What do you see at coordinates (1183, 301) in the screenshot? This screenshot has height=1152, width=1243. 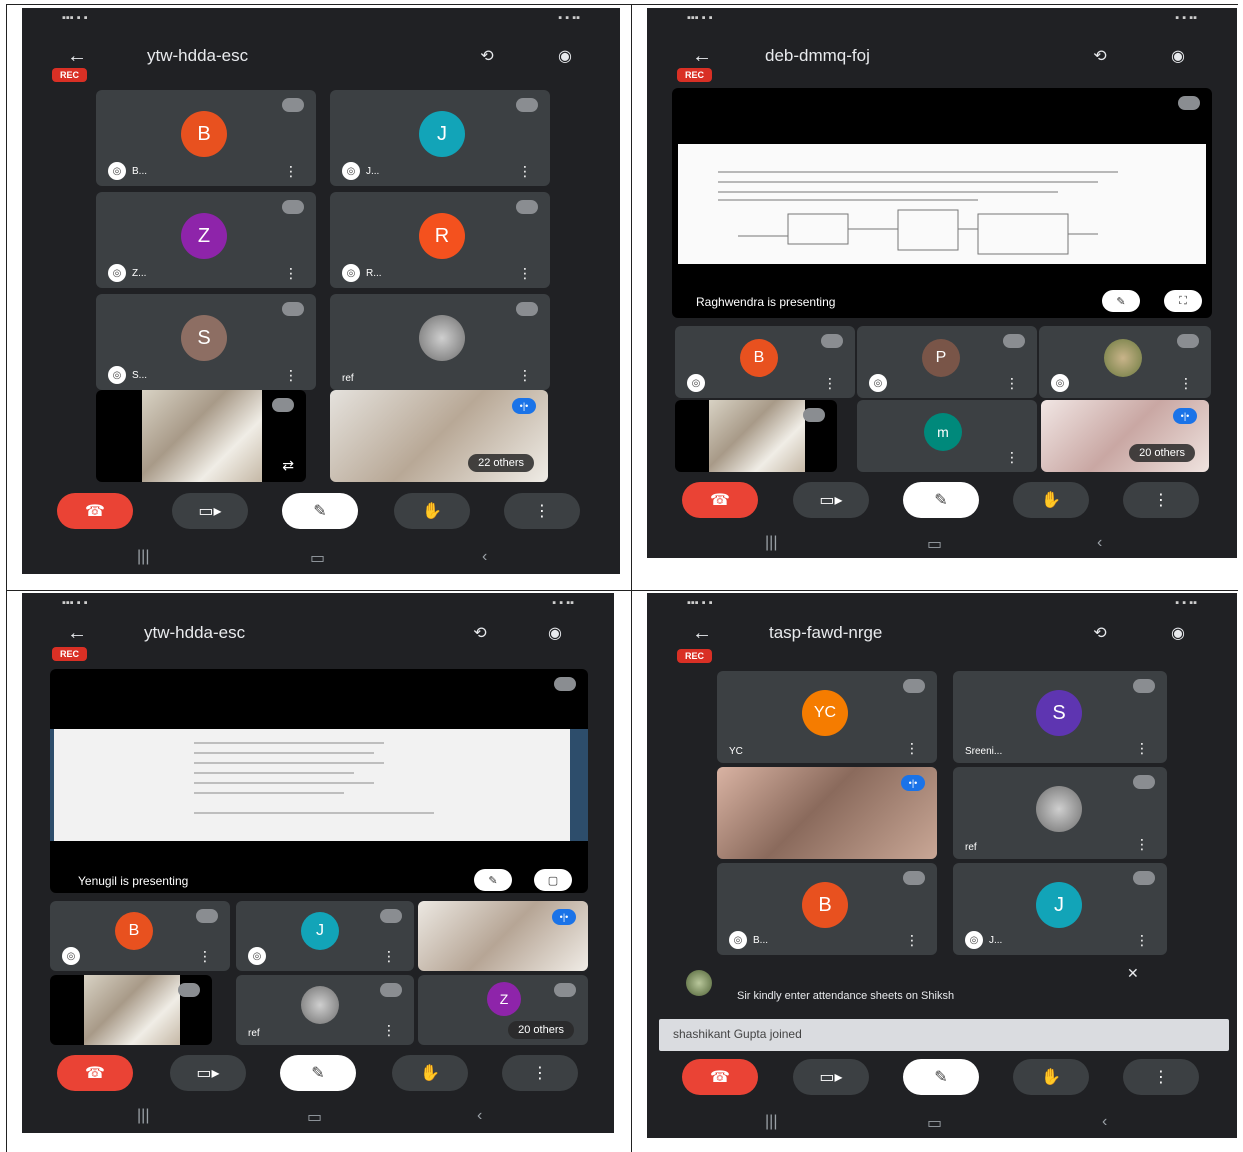 I see `fullscreen-icon: ⛶` at bounding box center [1183, 301].